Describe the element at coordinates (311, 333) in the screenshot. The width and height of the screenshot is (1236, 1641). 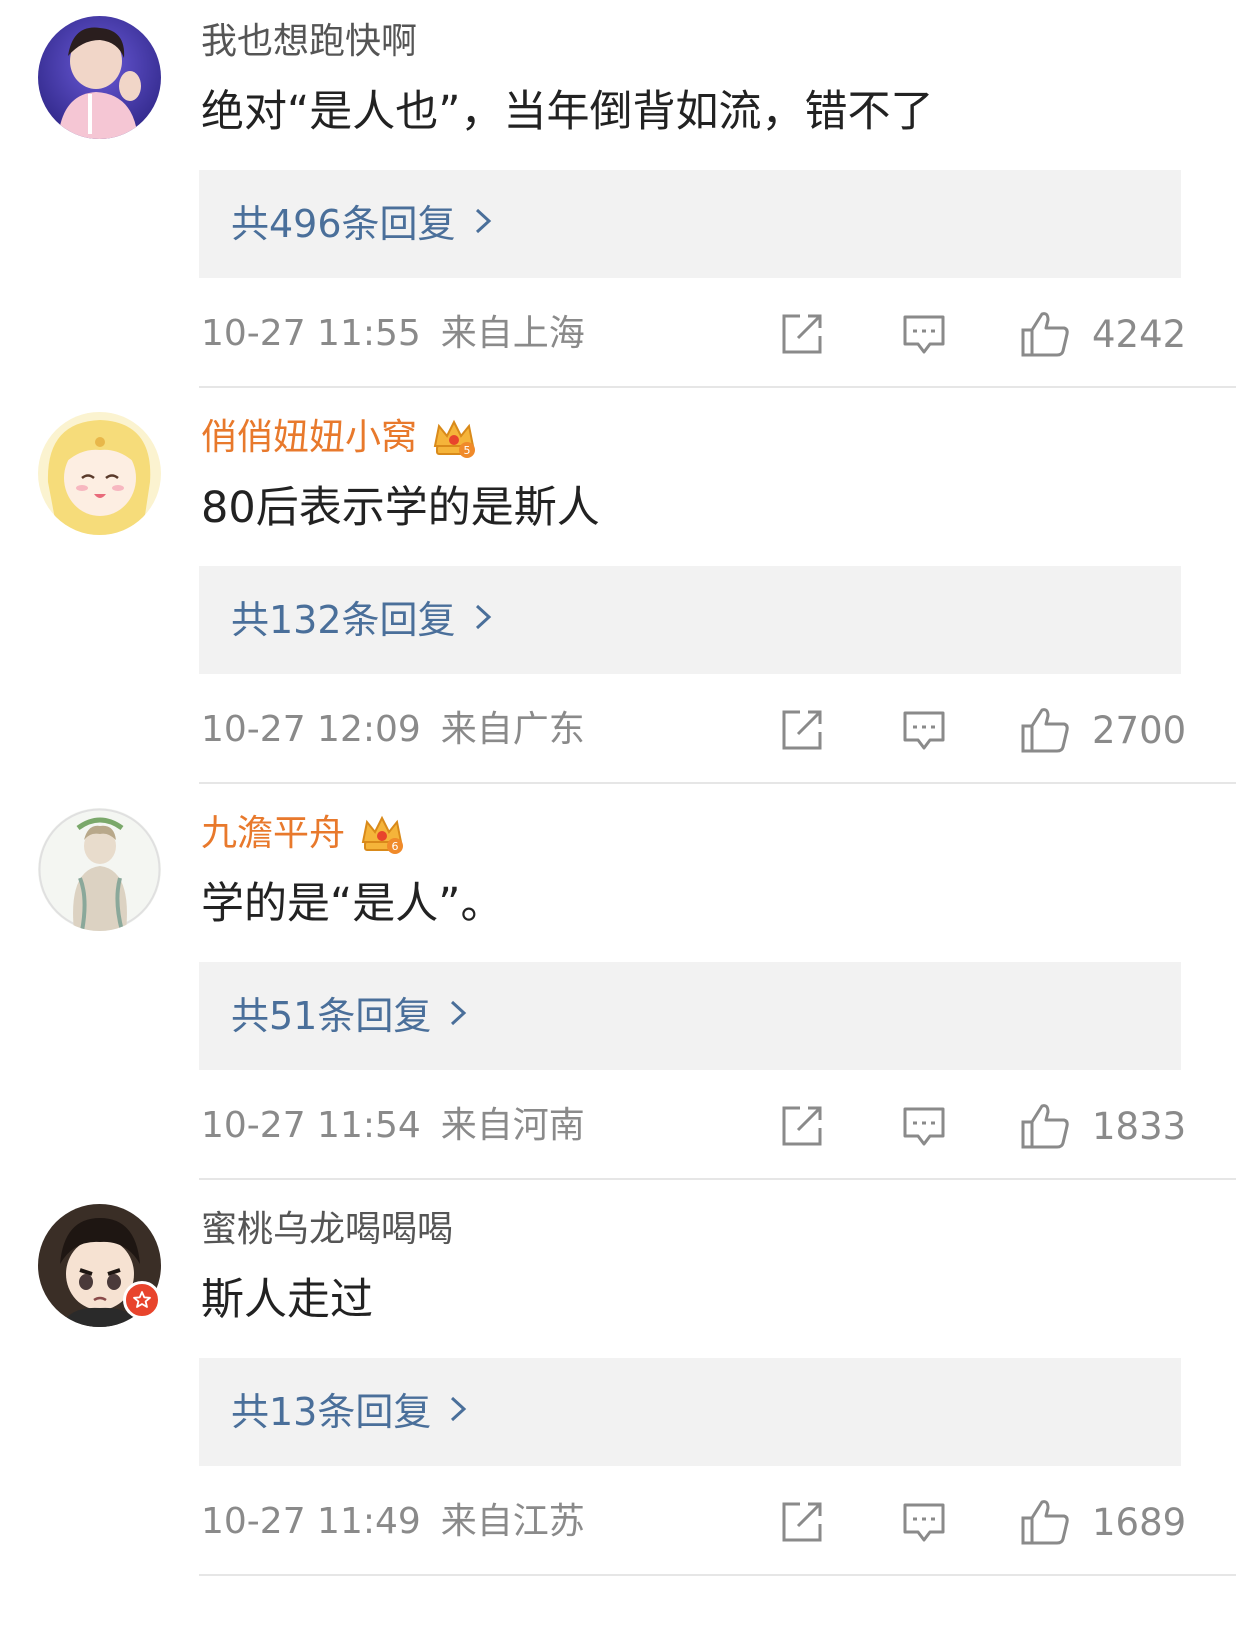
I see `timestamp: 10-27 11:55` at that location.